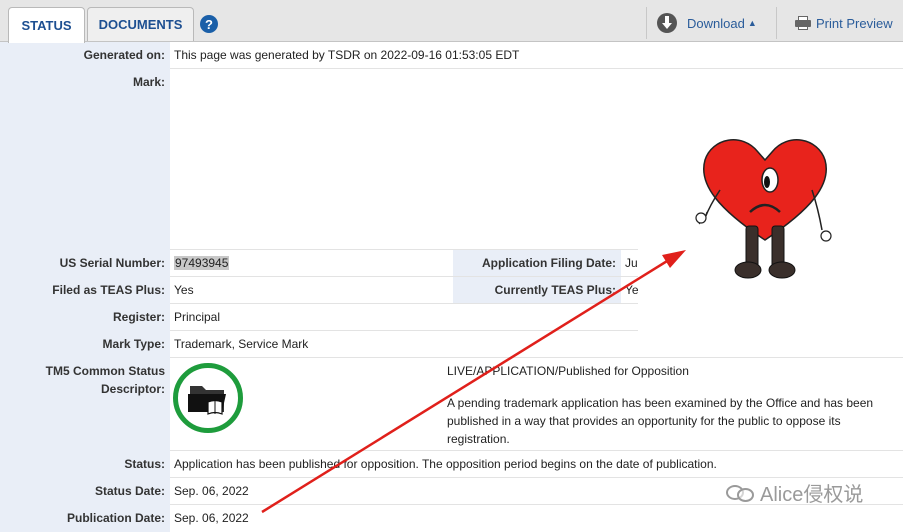 The height and width of the screenshot is (532, 903). I want to click on tm5-label-line2: Descriptor:, so click(132, 389).